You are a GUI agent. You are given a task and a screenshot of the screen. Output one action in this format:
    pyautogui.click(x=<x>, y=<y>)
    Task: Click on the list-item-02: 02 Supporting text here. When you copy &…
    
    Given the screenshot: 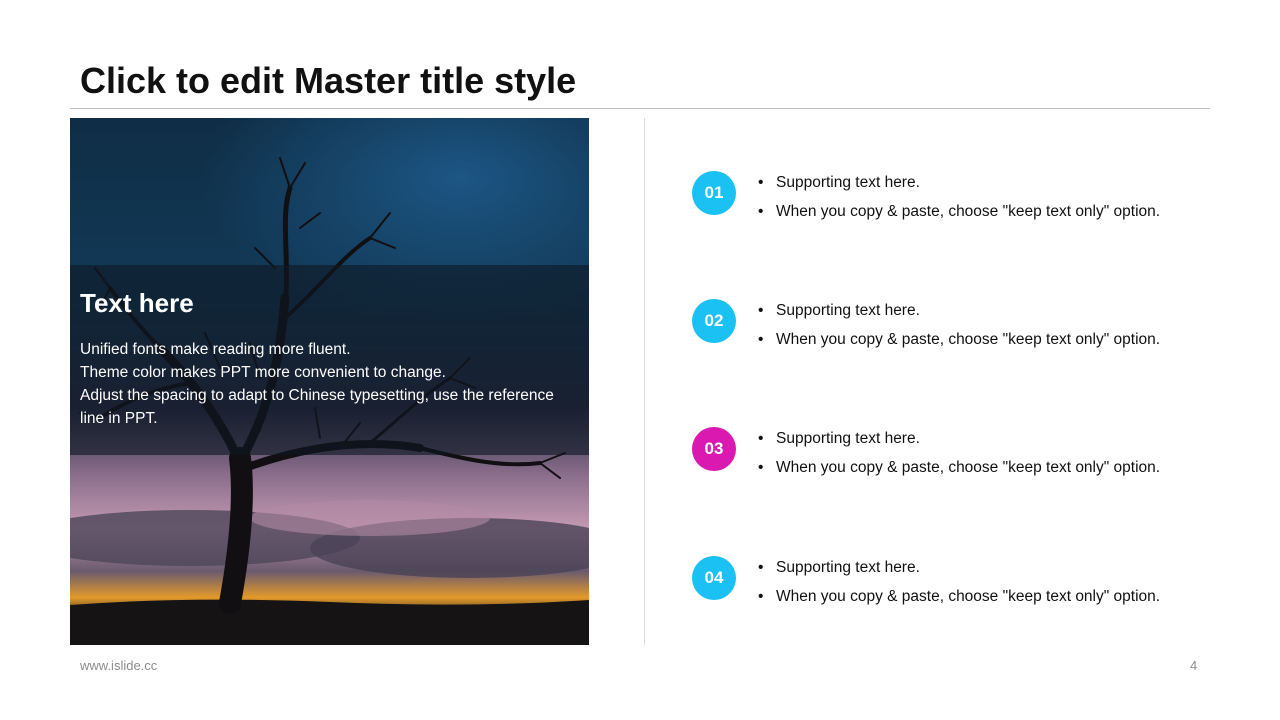 What is the action you would take?
    pyautogui.click(x=950, y=337)
    